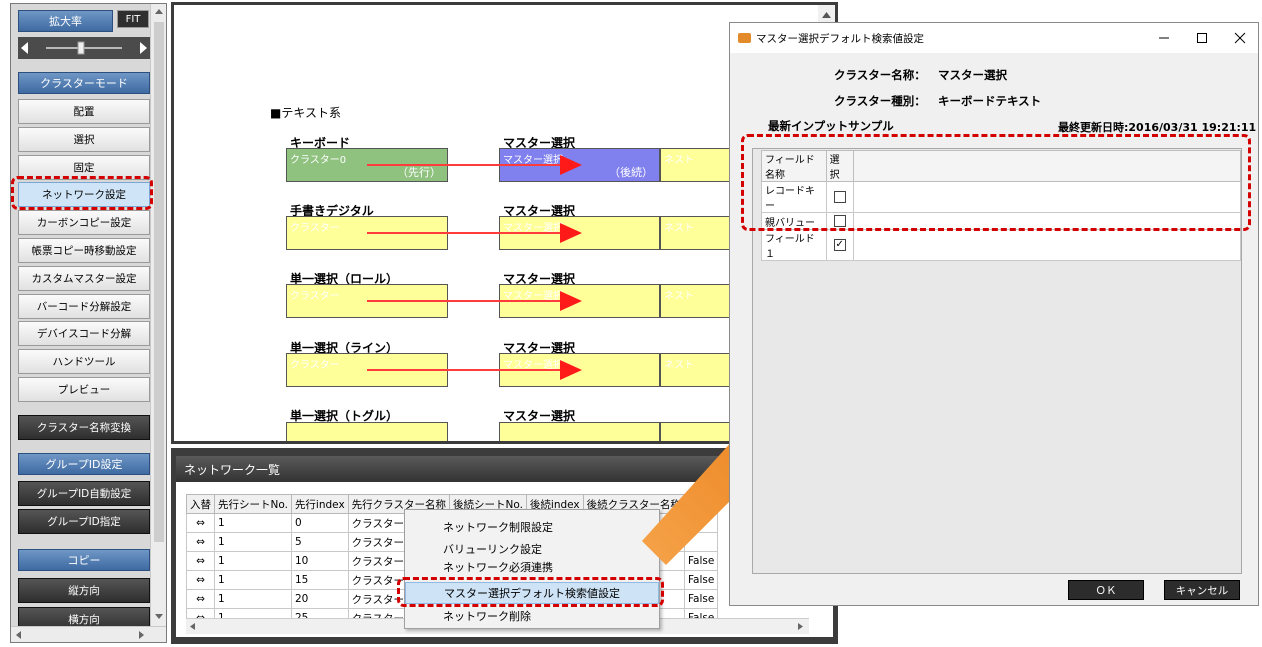 The image size is (1262, 647). I want to click on mode-hand-tool-button: ハンドツール, so click(84, 361).